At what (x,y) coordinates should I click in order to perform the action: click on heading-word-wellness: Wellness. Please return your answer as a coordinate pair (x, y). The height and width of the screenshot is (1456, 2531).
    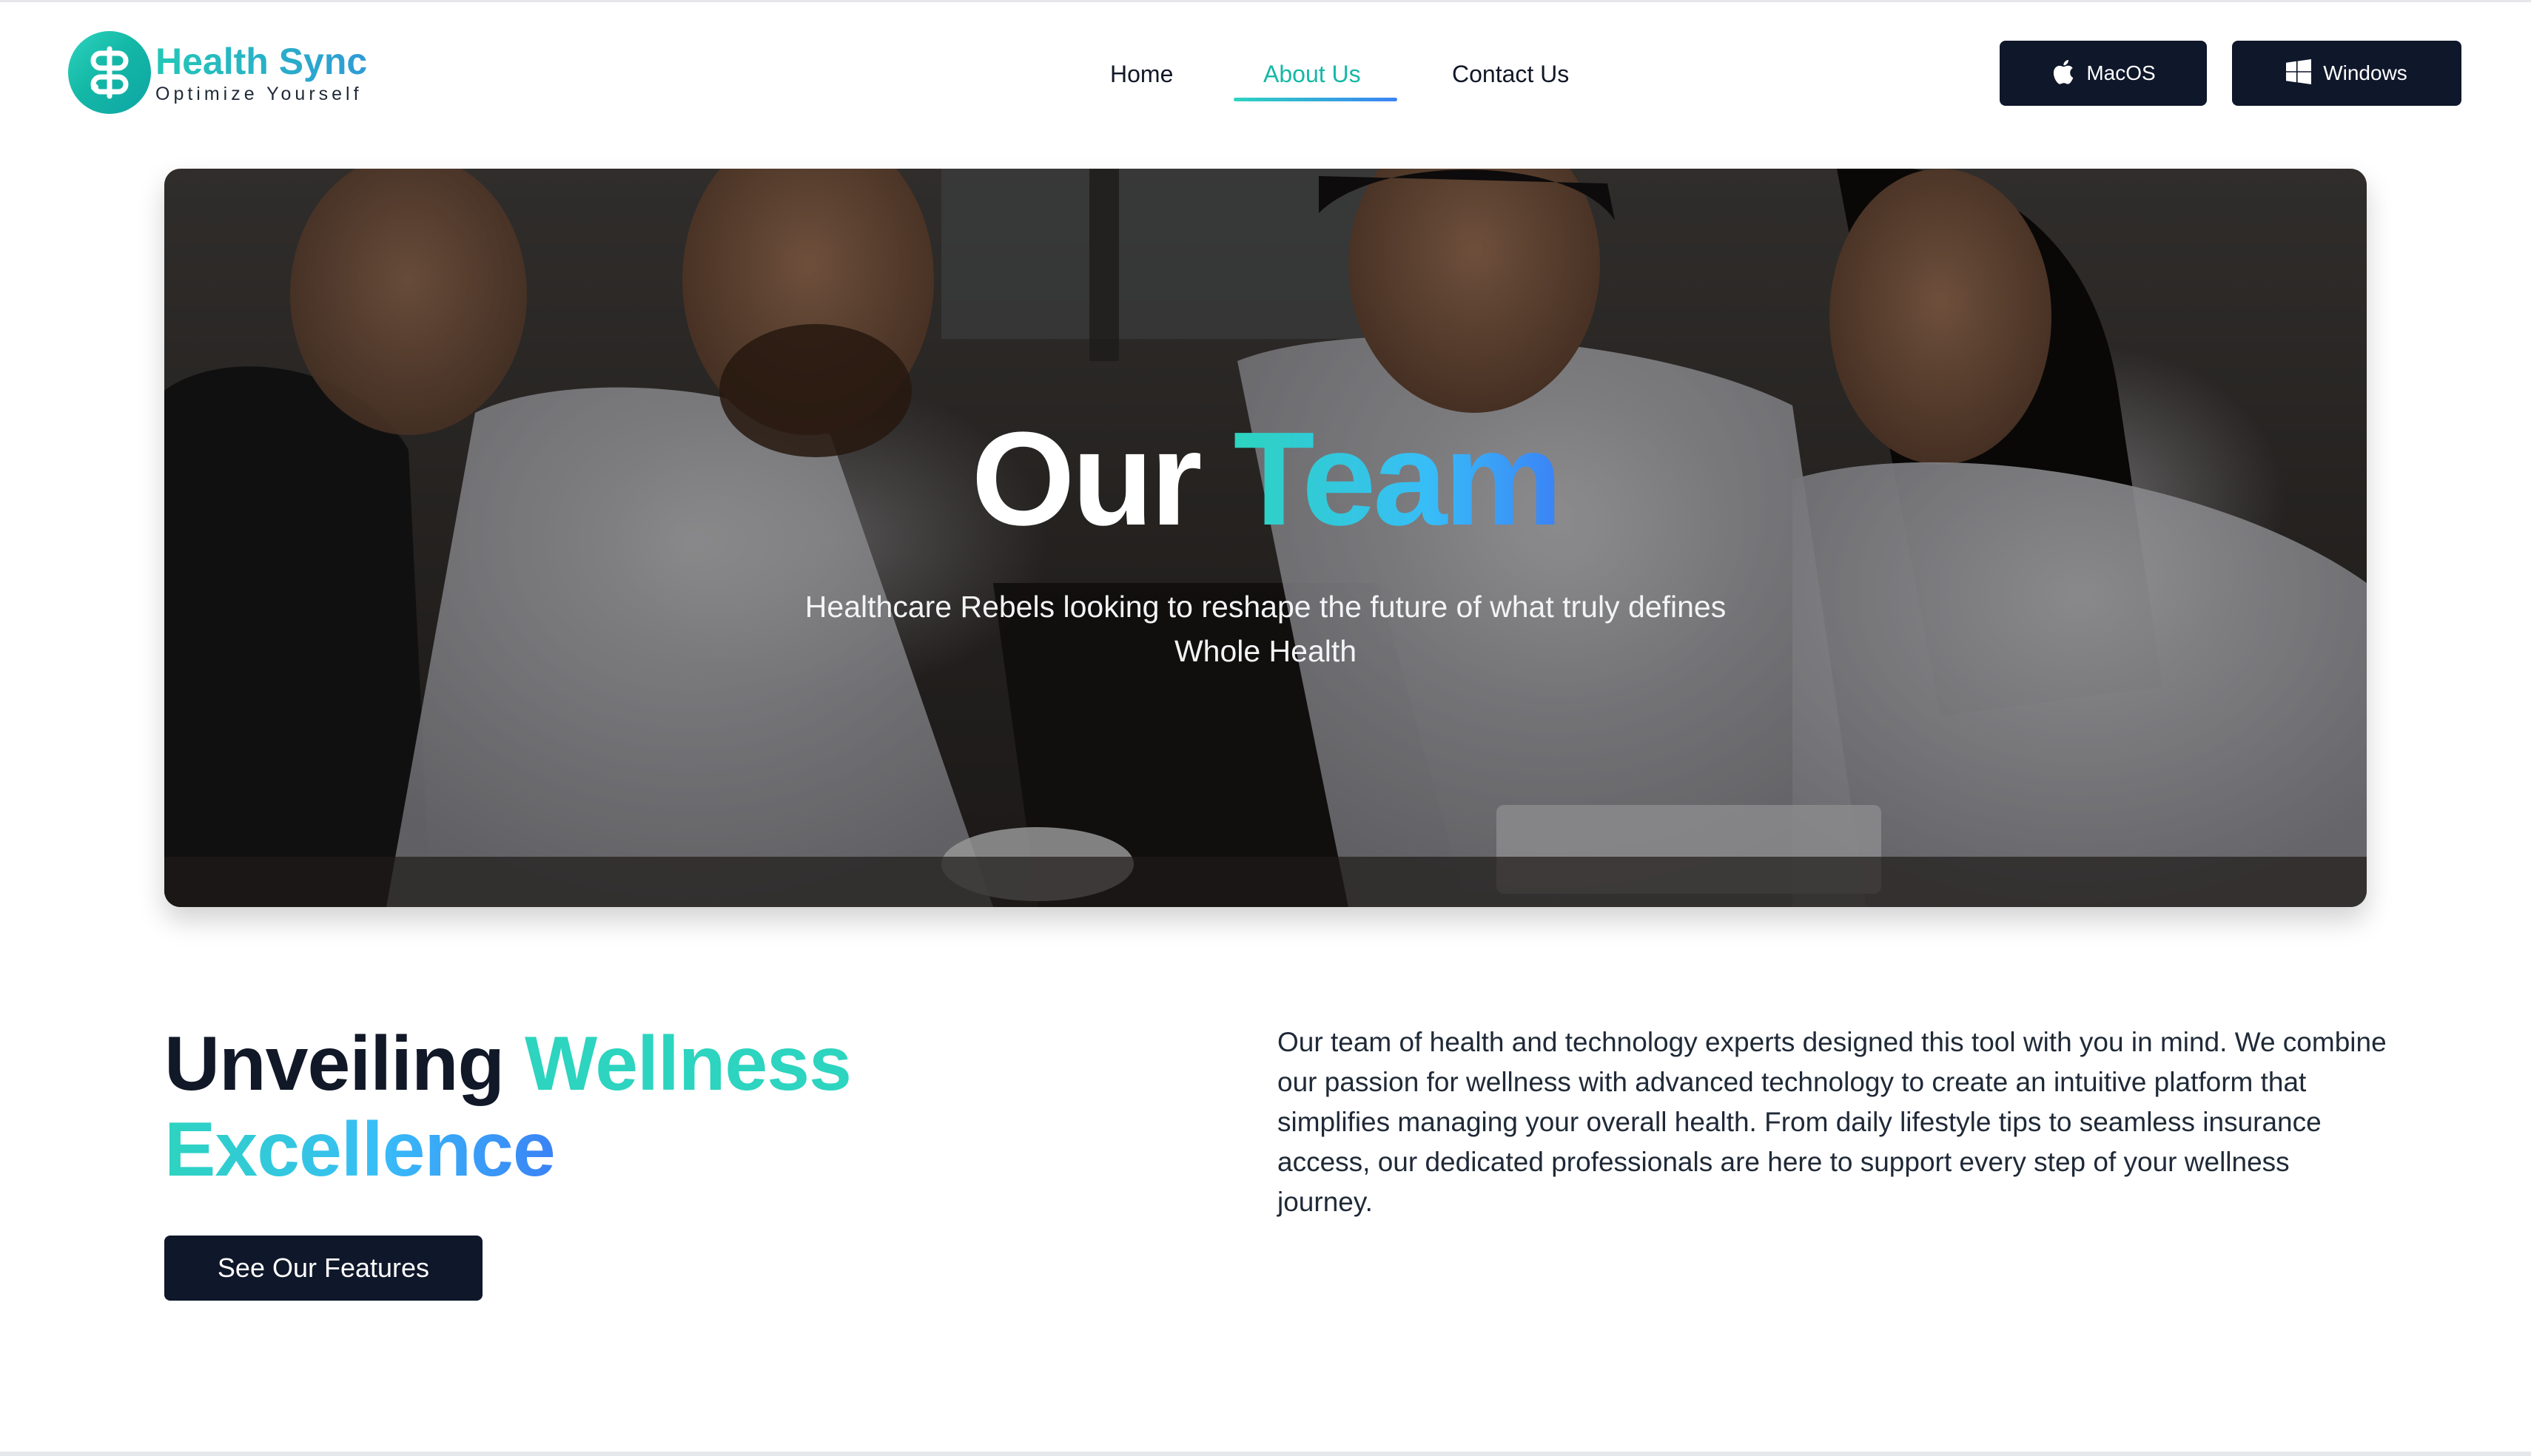
    Looking at the image, I should click on (688, 1064).